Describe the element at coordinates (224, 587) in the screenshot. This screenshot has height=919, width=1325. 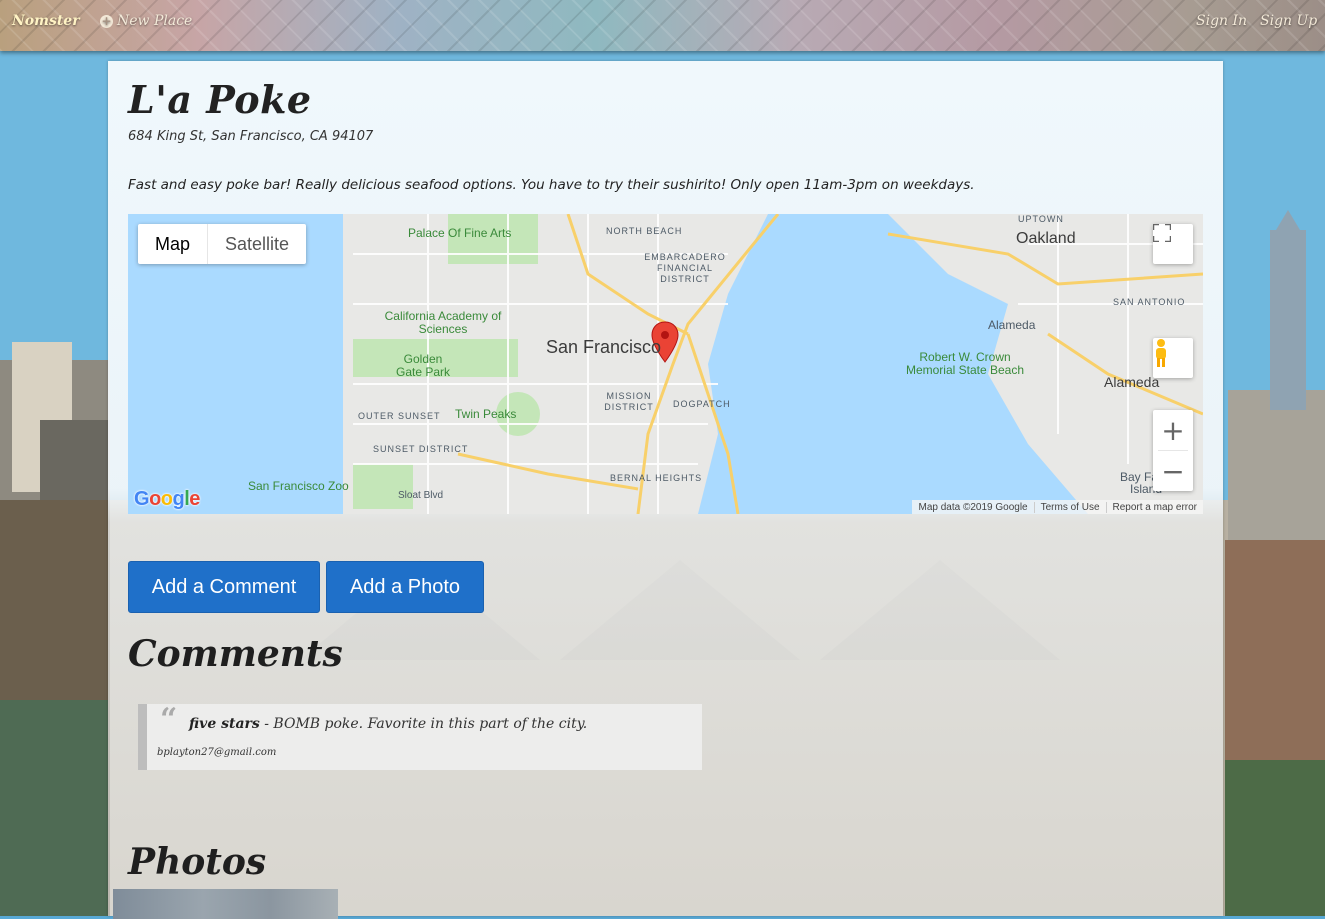
I see `add-comment-button: Add a Comment` at that location.